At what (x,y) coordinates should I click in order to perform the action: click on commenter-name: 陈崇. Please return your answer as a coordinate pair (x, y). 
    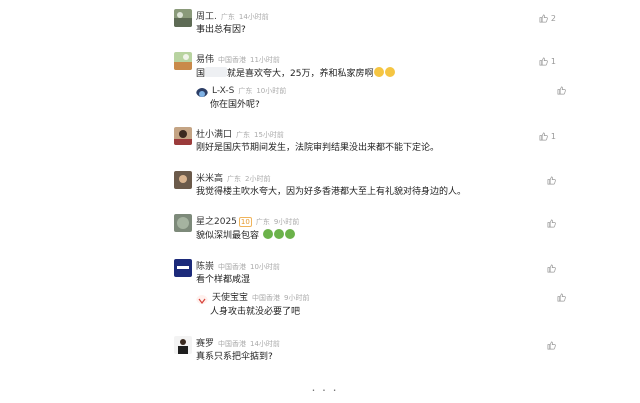
    Looking at the image, I should click on (205, 267).